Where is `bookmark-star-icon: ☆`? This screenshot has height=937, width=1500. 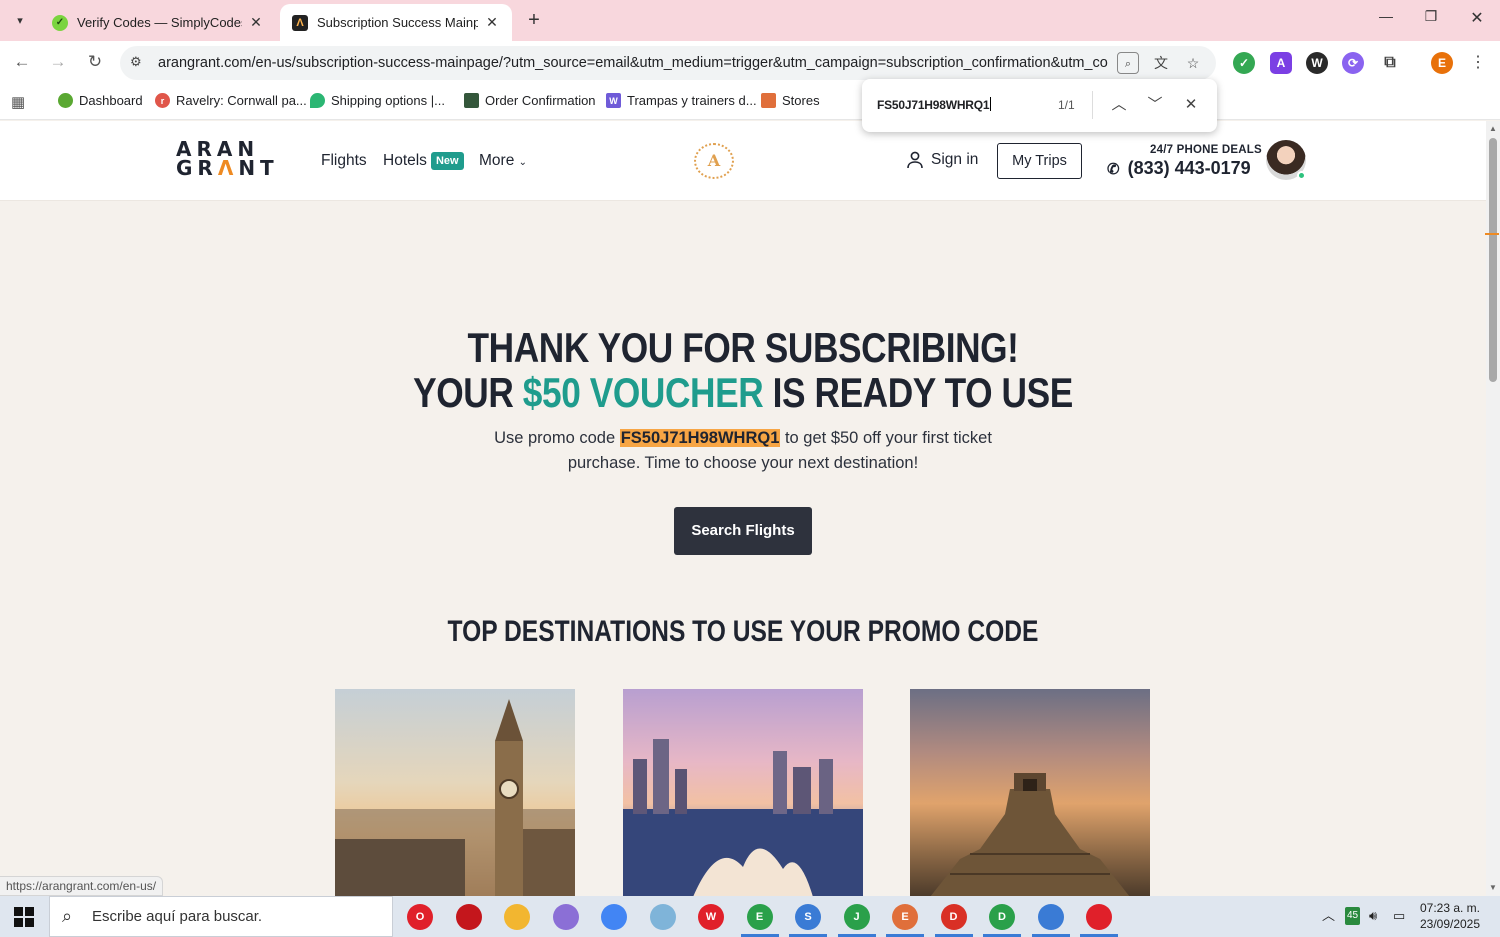
bookmark-star-icon: ☆ is located at coordinates (1193, 63).